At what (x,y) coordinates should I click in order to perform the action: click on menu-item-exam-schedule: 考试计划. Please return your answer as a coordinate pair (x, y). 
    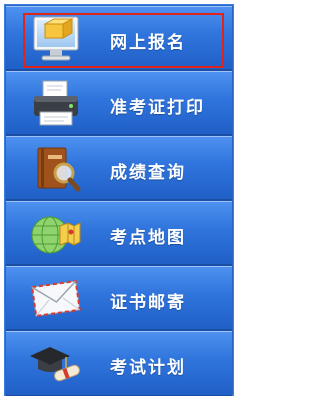
    Looking at the image, I should click on (119, 363).